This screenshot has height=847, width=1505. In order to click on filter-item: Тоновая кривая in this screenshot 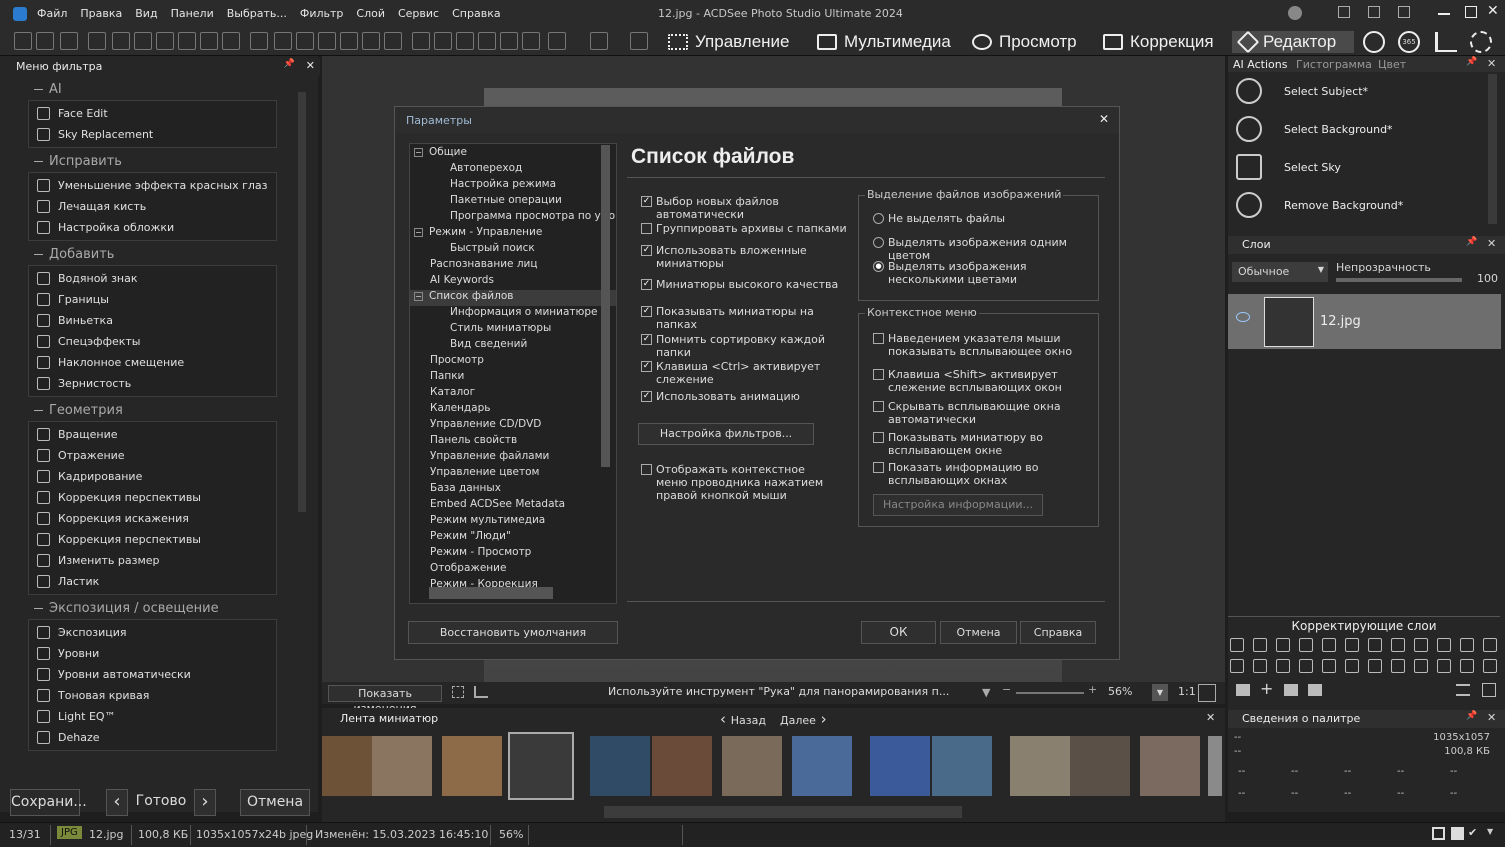, I will do `click(152, 695)`.